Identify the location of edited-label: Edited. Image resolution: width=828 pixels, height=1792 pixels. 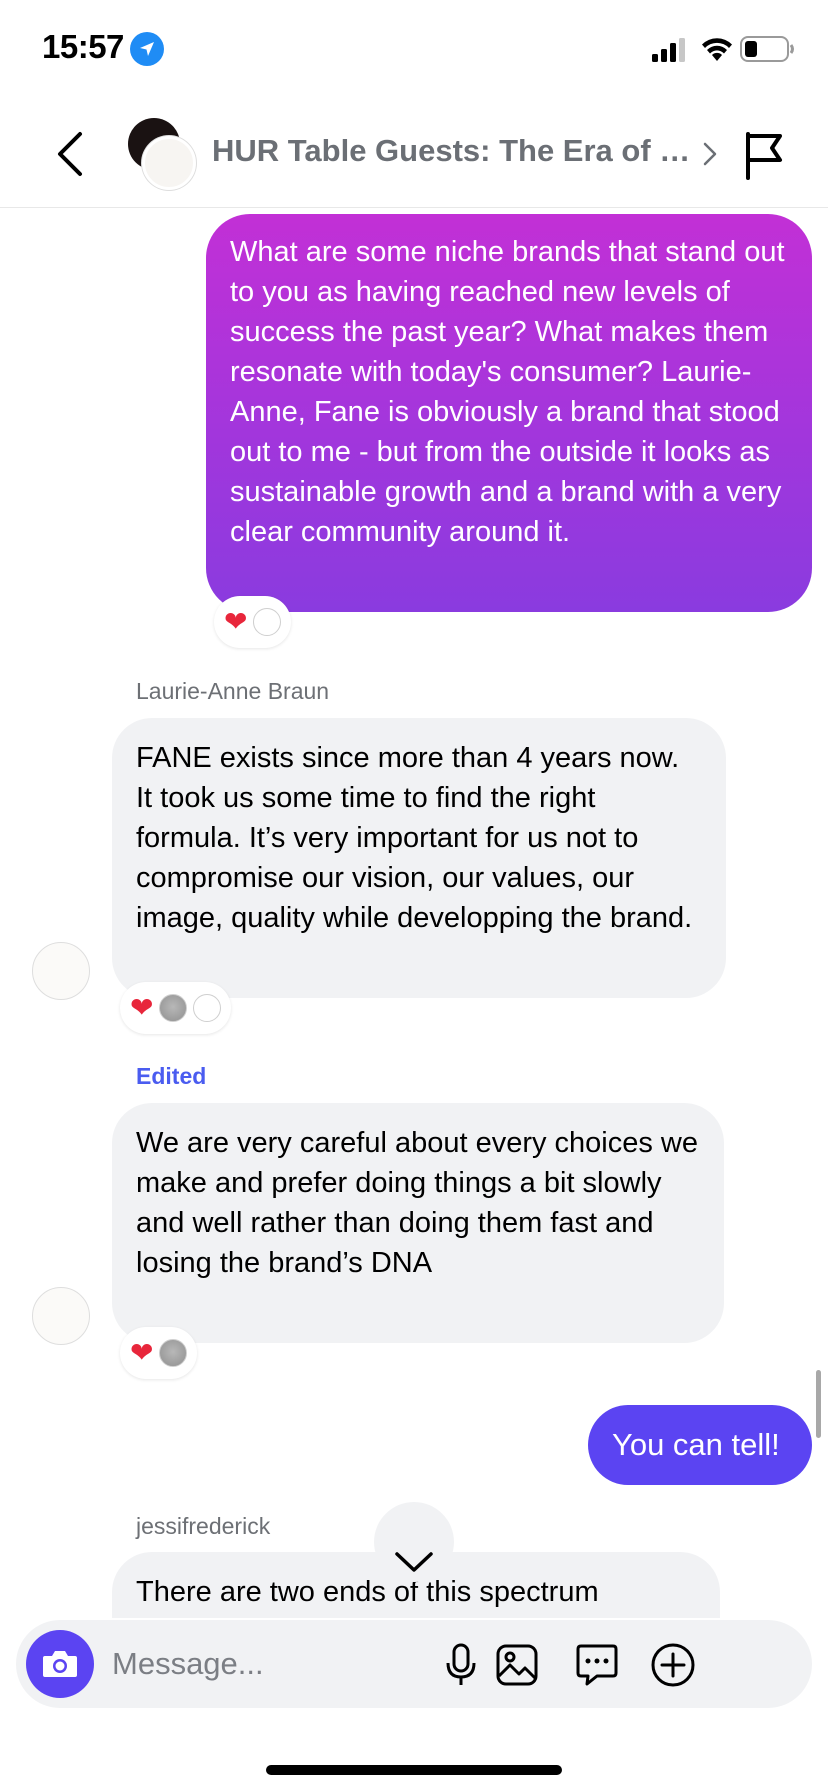
(171, 1076).